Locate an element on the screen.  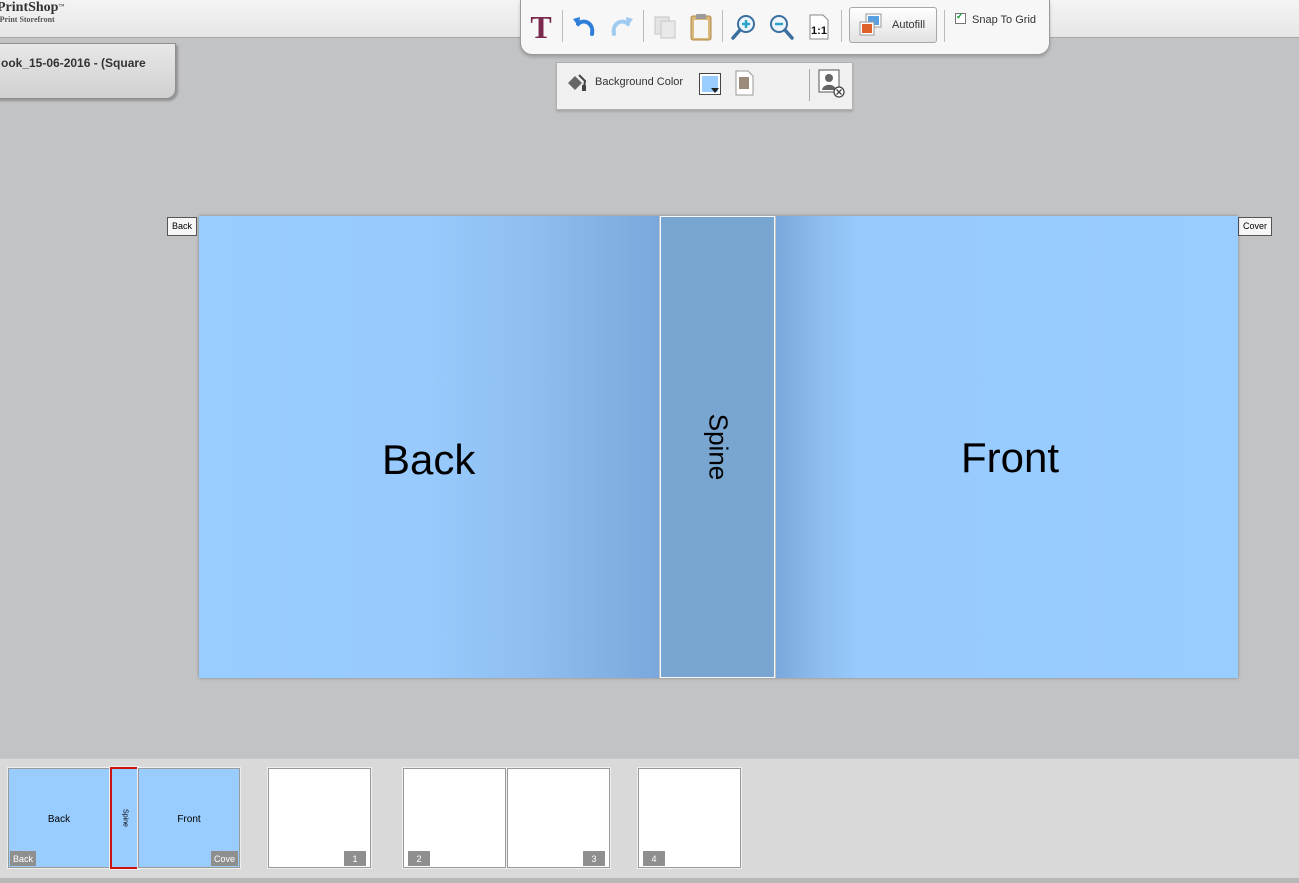
thumbnail-label: Spine is located at coordinates (125, 818).